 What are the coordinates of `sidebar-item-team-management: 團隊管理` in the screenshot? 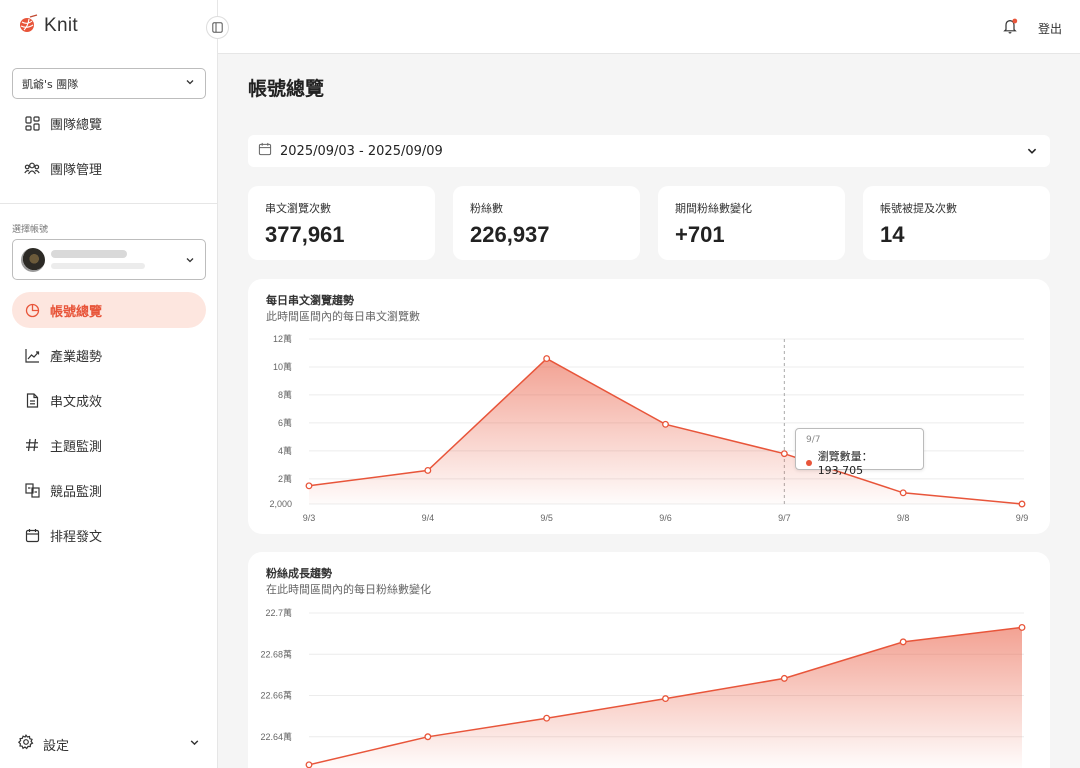 It's located at (109, 168).